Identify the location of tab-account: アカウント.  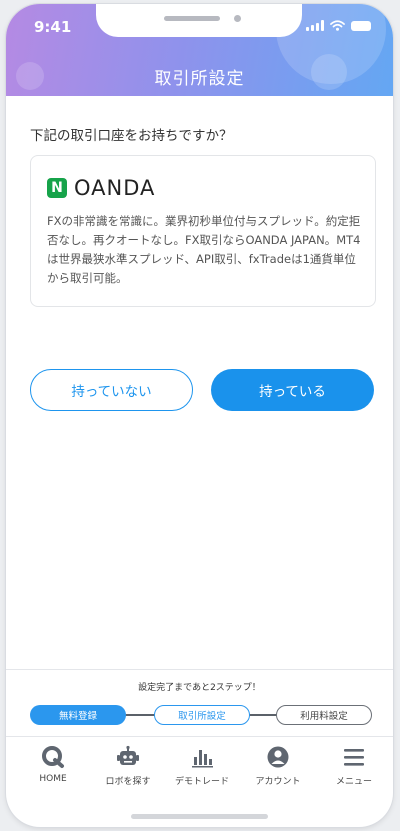
(278, 766).